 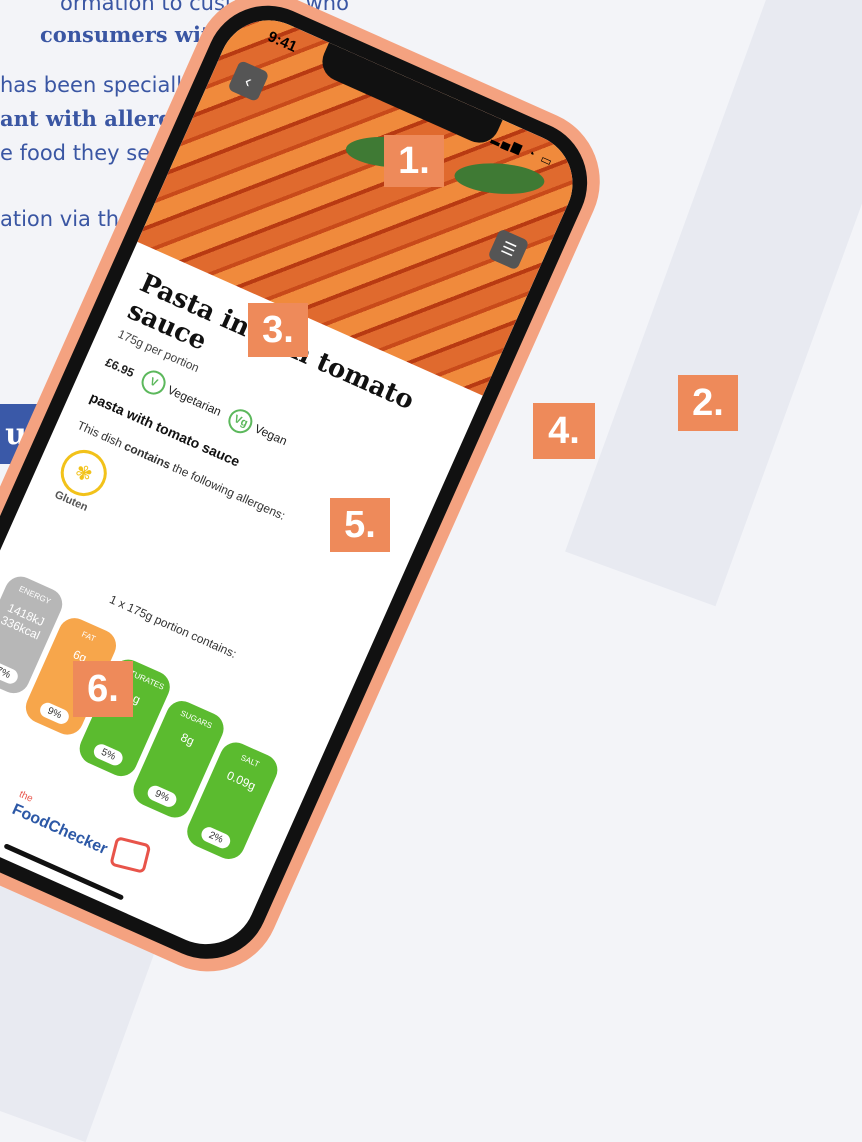 I want to click on allergen-gluten: ✾ Gluten, so click(x=81, y=479).